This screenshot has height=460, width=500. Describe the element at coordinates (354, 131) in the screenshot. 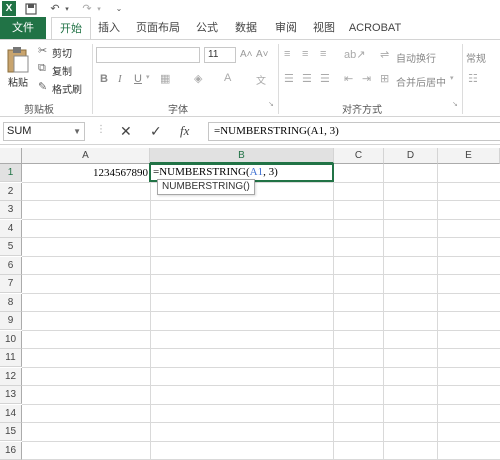

I see `formula-input: =NUMBERSTRING(A1, 3)` at that location.